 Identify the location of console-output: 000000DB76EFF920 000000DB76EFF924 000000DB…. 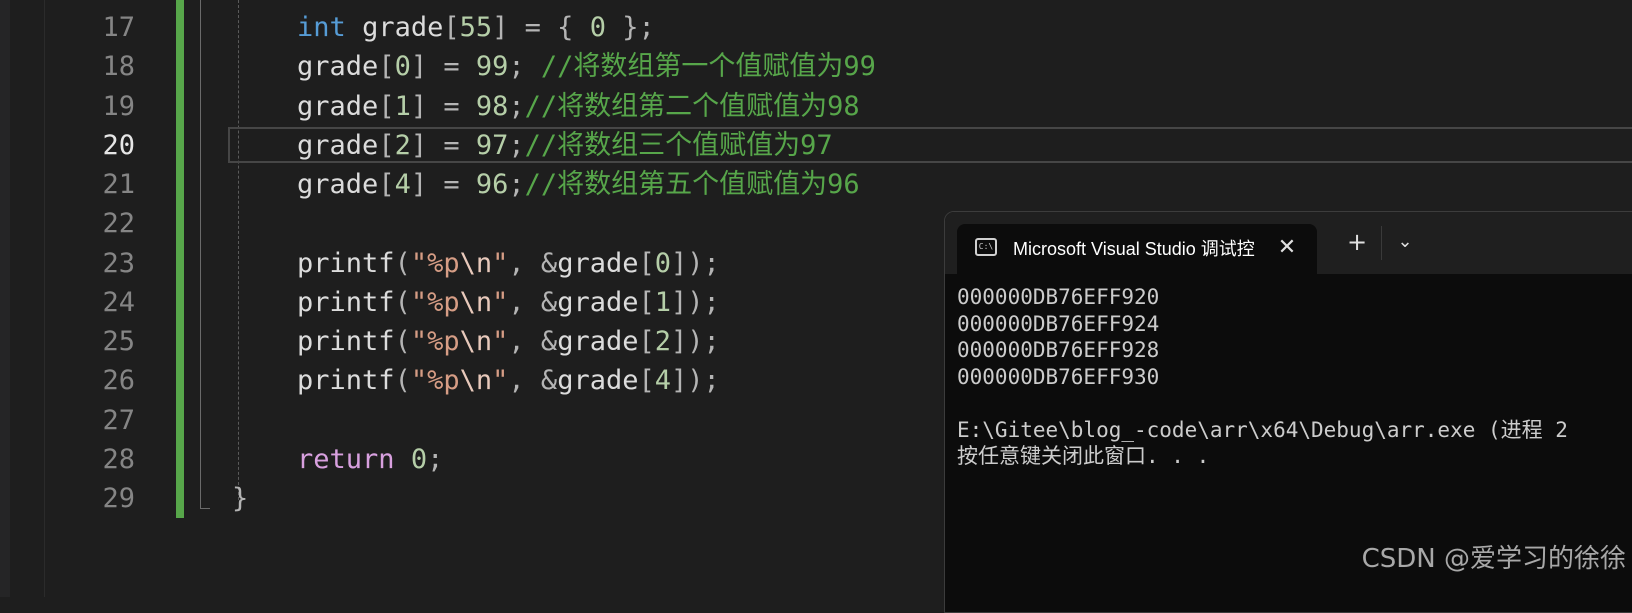
(1262, 377).